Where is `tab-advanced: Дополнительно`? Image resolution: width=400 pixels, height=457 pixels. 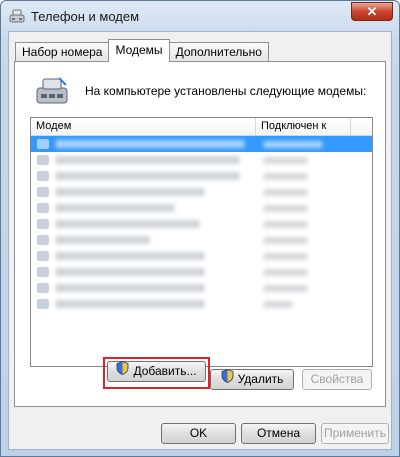
tab-advanced: Дополнительно is located at coordinates (218, 52).